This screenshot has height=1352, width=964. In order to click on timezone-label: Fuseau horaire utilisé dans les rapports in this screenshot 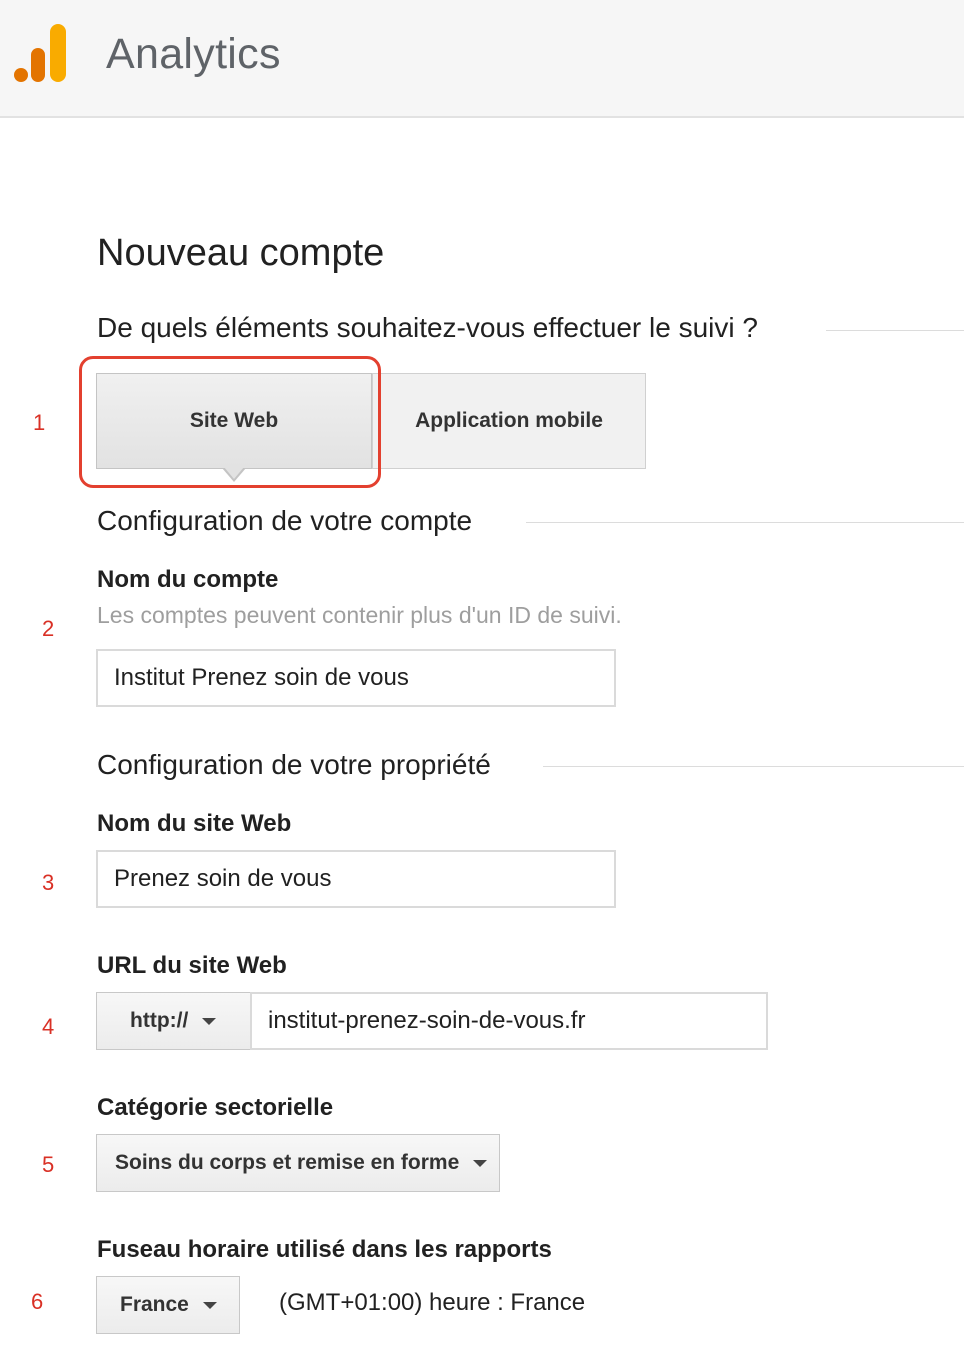, I will do `click(324, 1249)`.